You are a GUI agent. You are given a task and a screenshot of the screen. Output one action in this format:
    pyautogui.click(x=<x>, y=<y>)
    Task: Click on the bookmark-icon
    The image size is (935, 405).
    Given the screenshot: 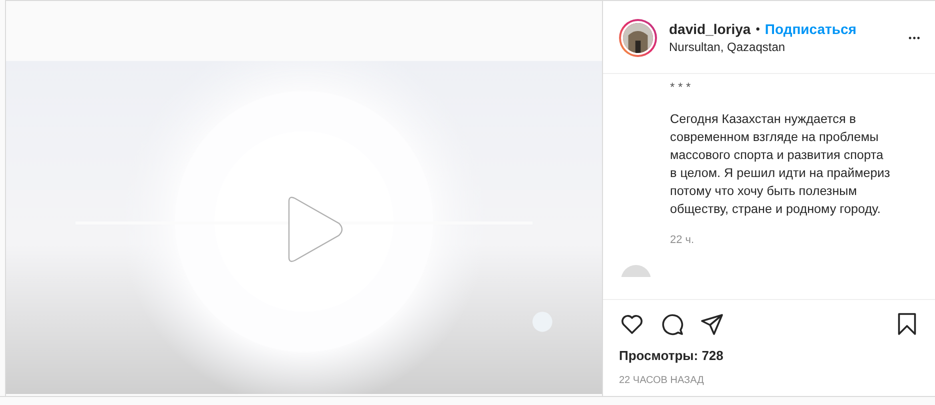 What is the action you would take?
    pyautogui.click(x=907, y=324)
    